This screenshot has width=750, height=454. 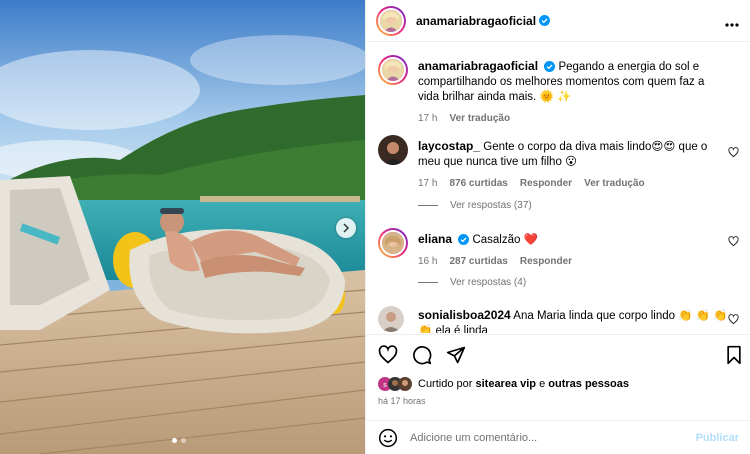 I want to click on commenter-username: laycostap_, so click(x=449, y=146).